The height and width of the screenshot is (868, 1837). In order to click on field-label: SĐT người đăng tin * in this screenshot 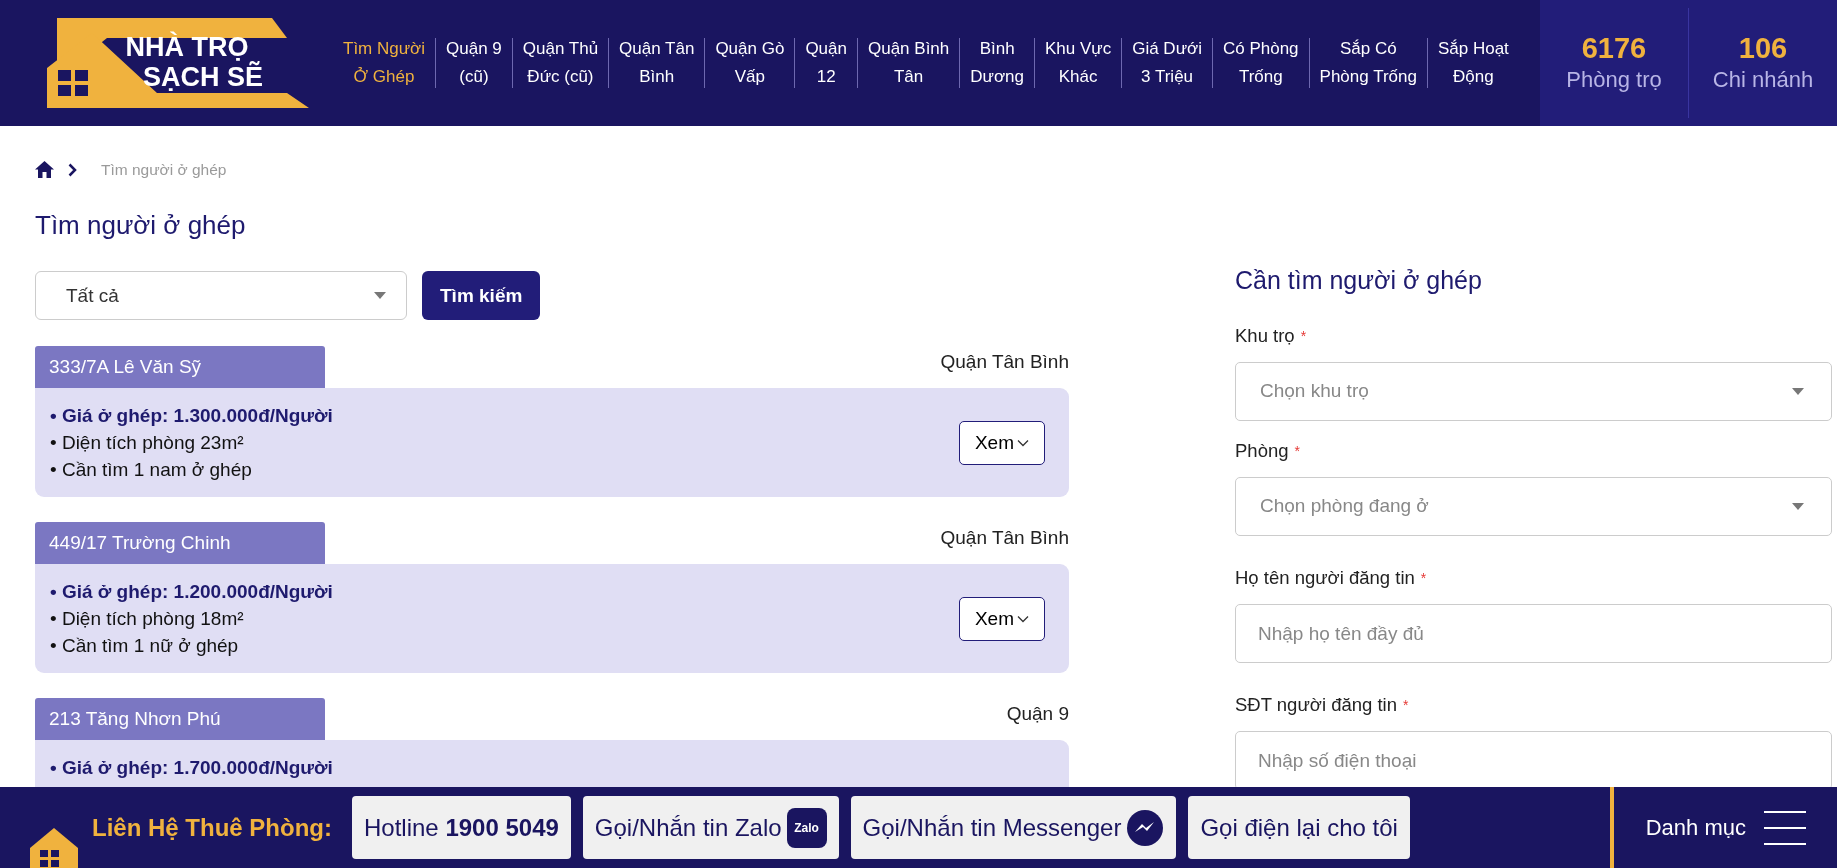, I will do `click(1322, 705)`.